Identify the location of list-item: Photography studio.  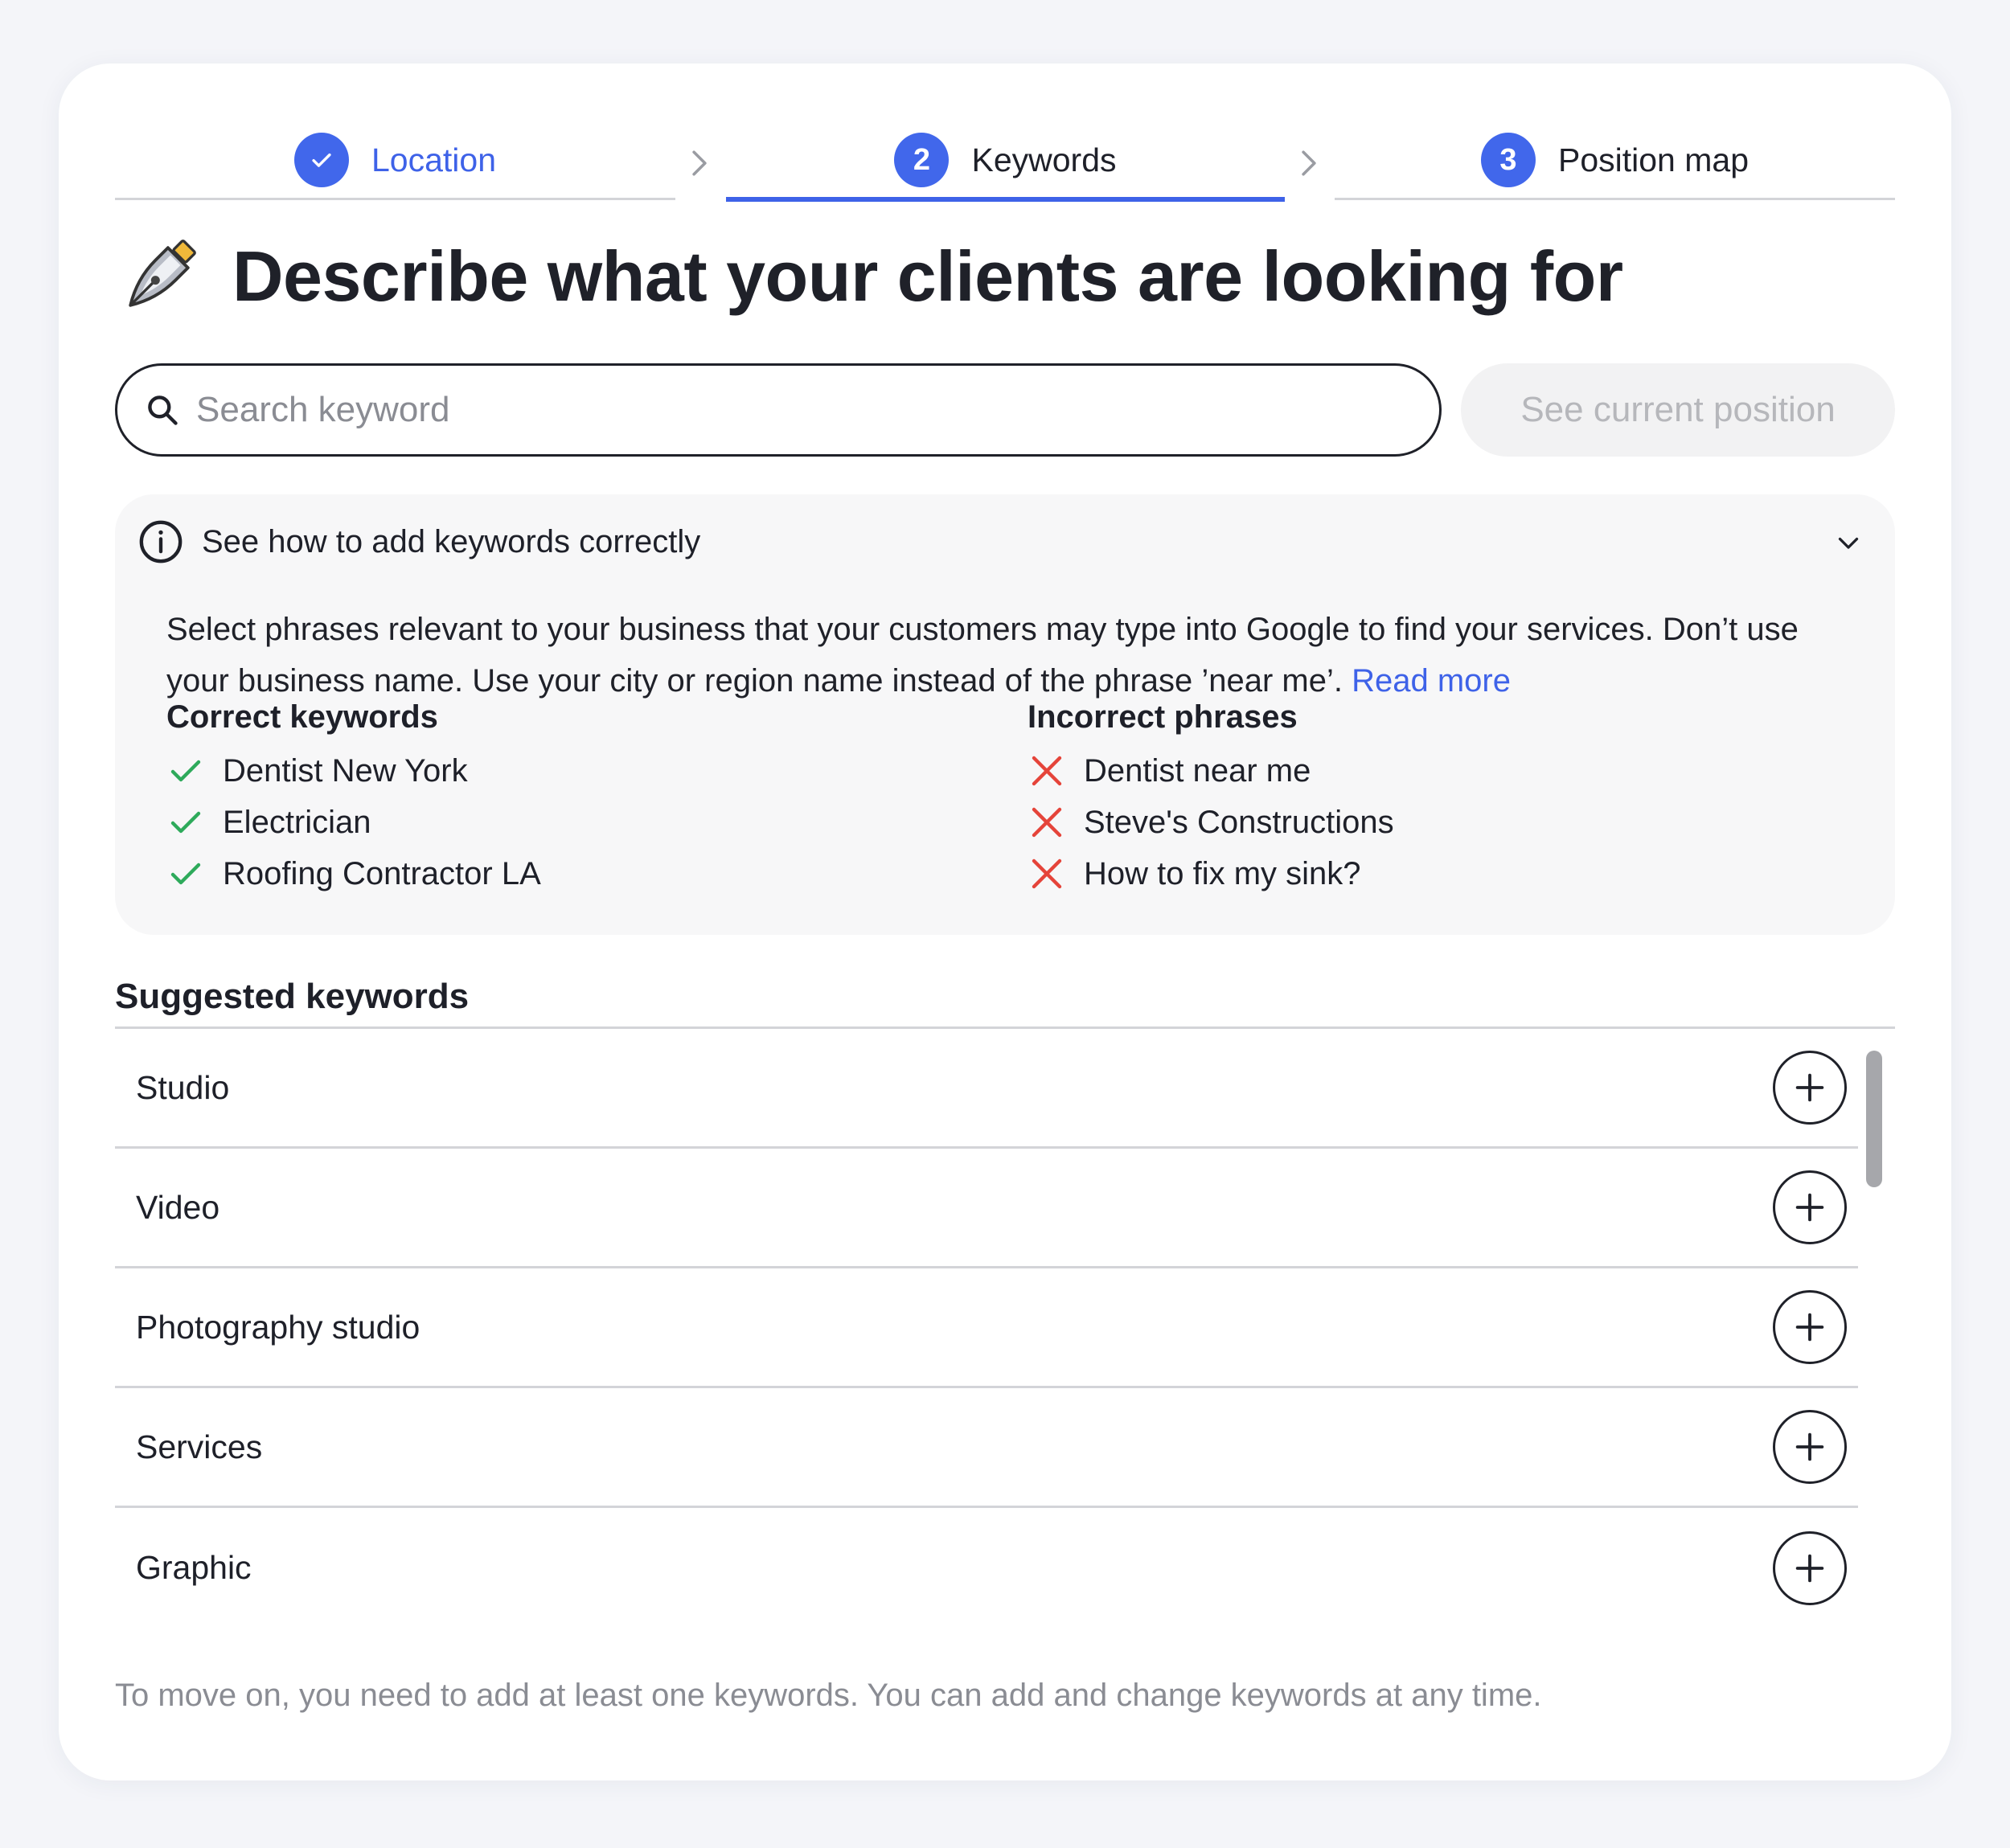
(986, 1328).